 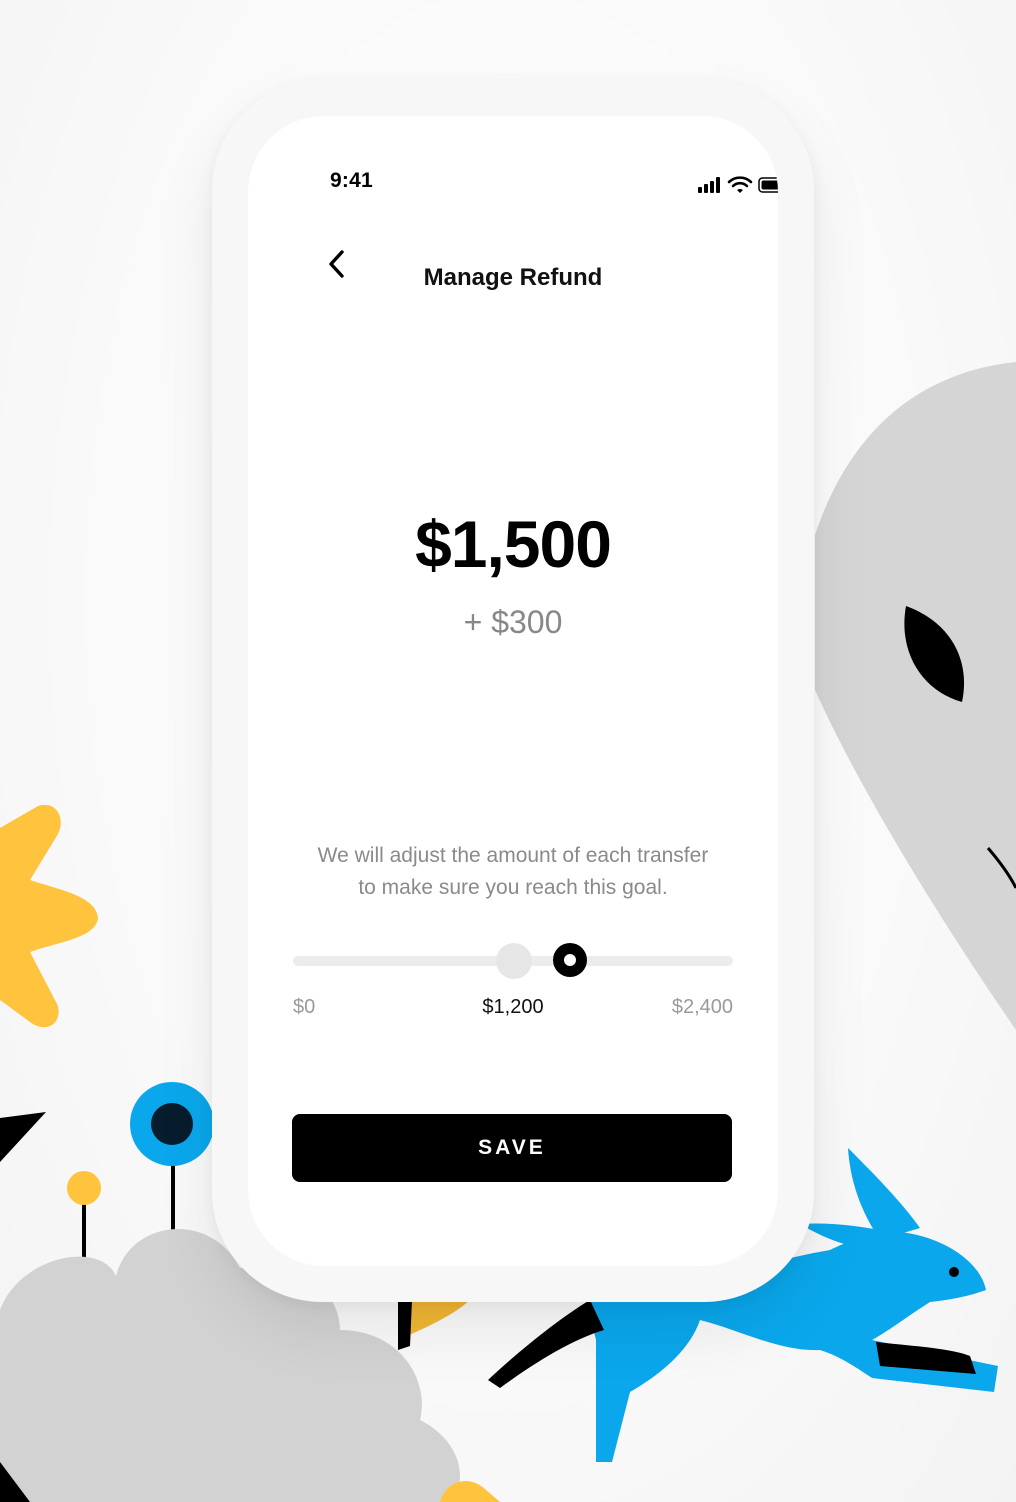 I want to click on blue-rabbit-ear, so click(x=884, y=1194).